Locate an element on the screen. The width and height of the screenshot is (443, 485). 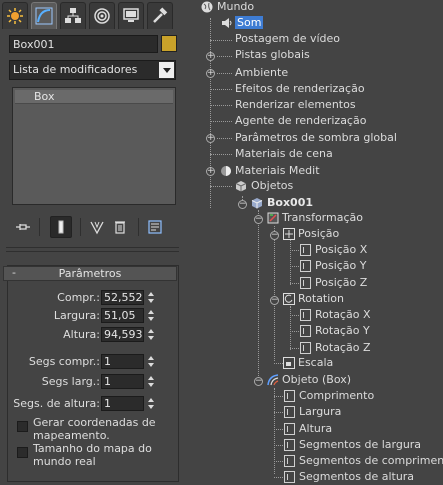
pin-stack-button is located at coordinates (23, 227).